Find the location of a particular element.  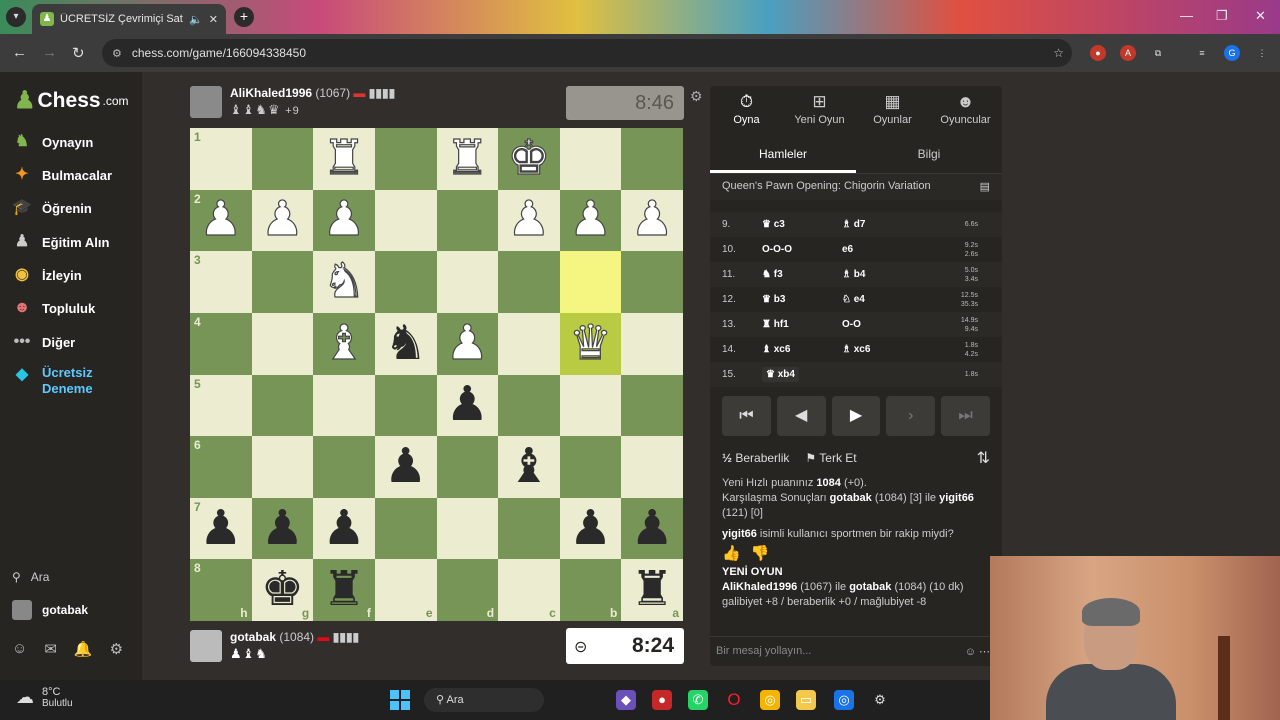

square-h6: 6 is located at coordinates (221, 467).